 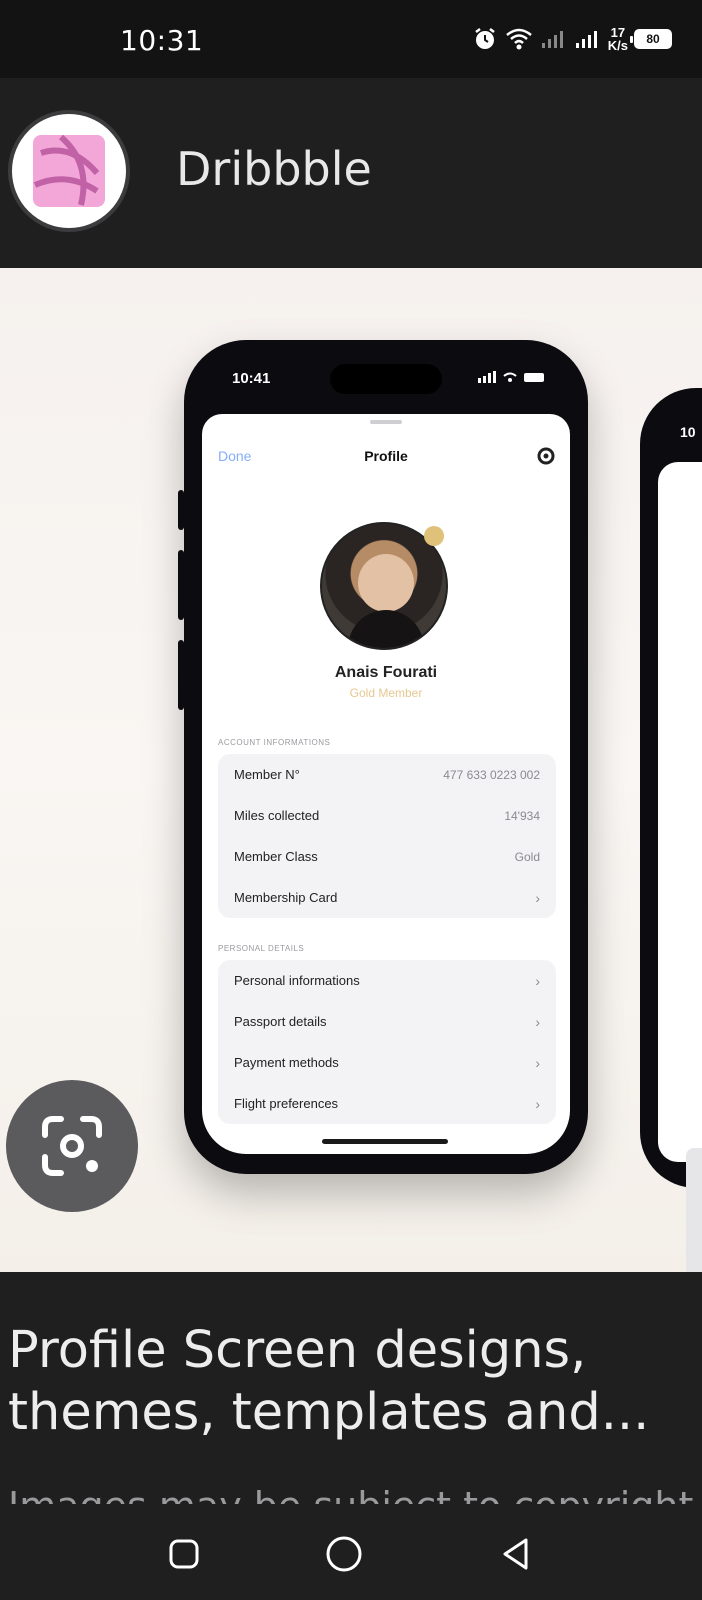 What do you see at coordinates (387, 774) in the screenshot?
I see `list-item: Member N° 477 633 0223 002` at bounding box center [387, 774].